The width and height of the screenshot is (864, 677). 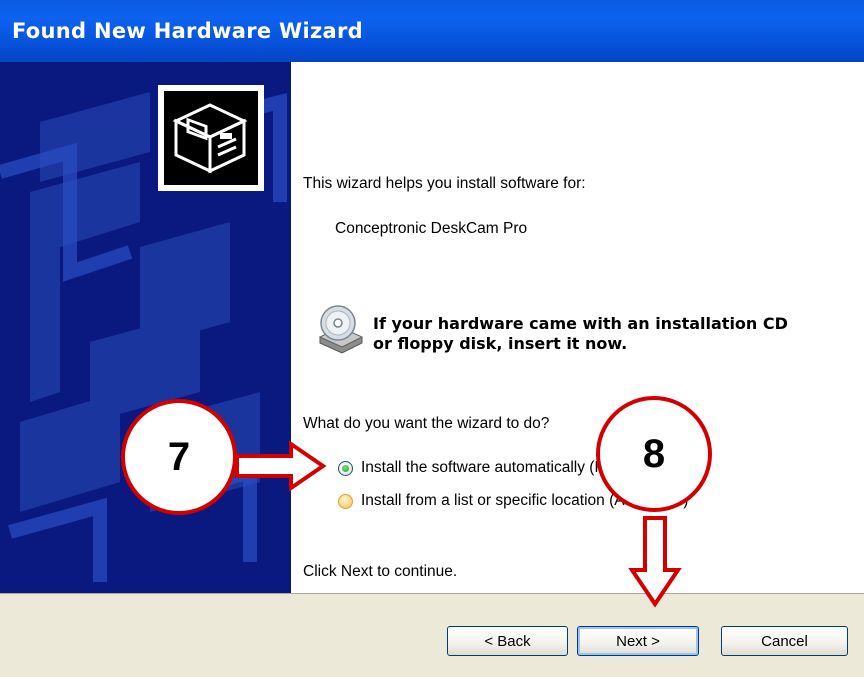 What do you see at coordinates (784, 641) in the screenshot?
I see `cancel-button: Cancel` at bounding box center [784, 641].